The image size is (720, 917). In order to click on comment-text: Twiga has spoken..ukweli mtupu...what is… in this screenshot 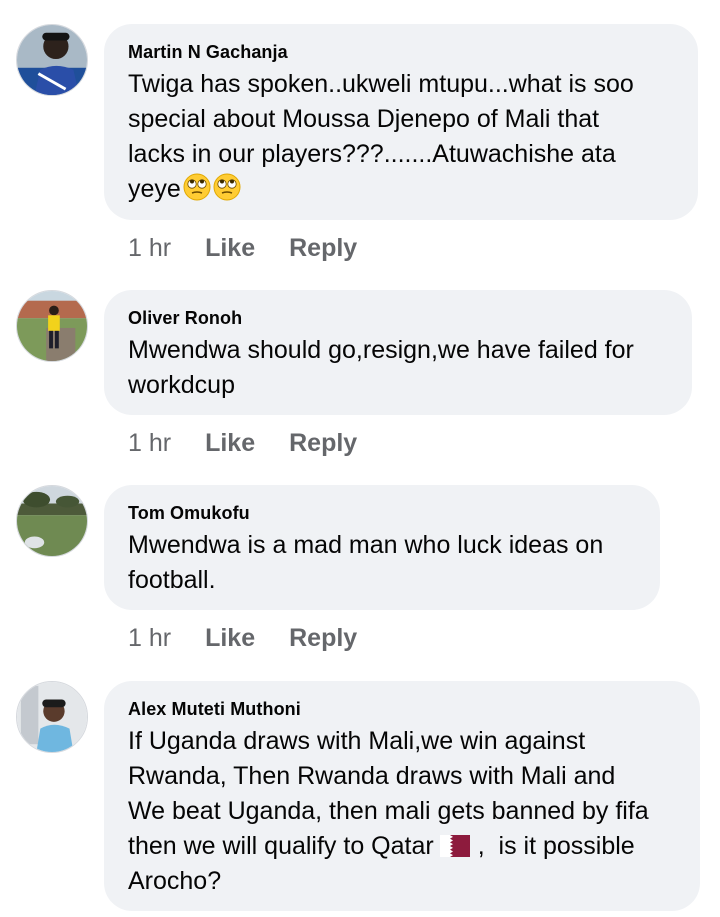, I will do `click(401, 137)`.